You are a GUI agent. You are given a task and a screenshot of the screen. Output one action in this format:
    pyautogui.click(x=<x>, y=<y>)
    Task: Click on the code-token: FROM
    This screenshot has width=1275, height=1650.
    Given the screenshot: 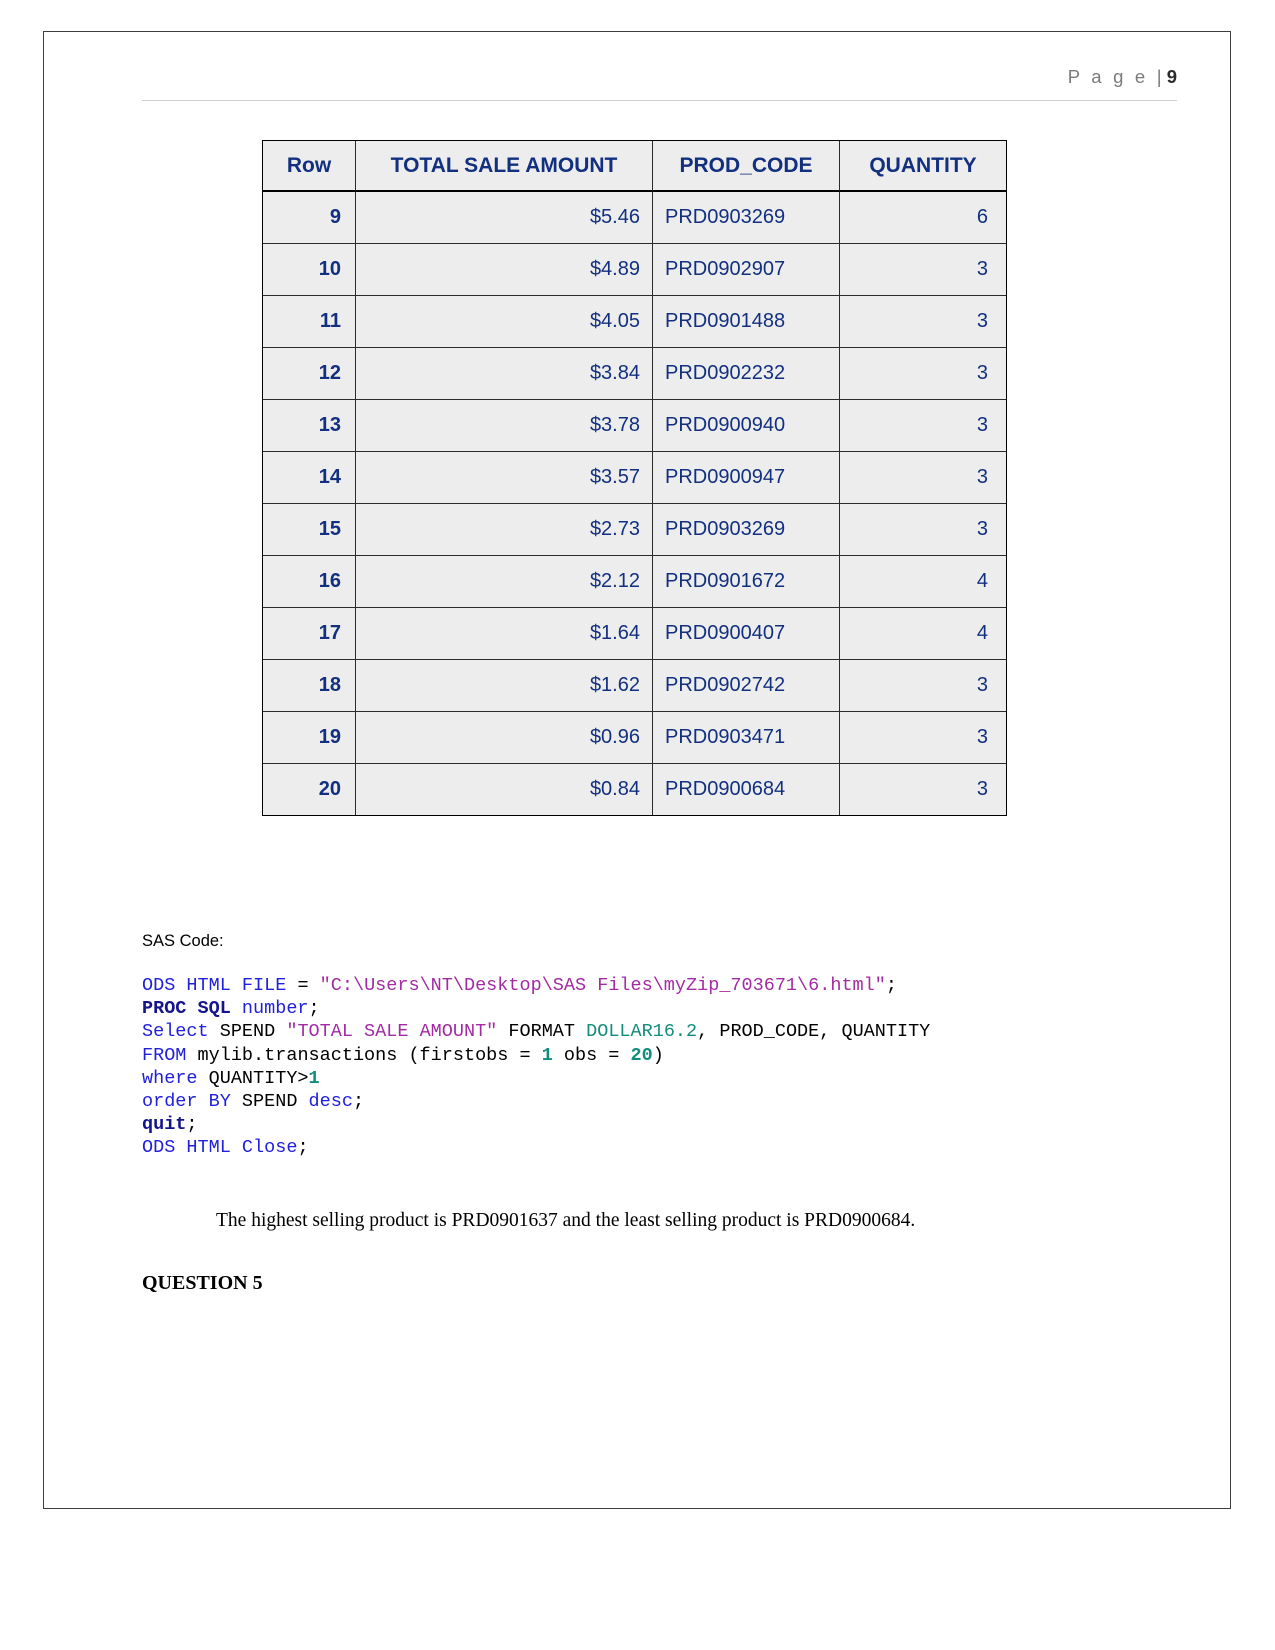 What is the action you would take?
    pyautogui.click(x=164, y=1055)
    